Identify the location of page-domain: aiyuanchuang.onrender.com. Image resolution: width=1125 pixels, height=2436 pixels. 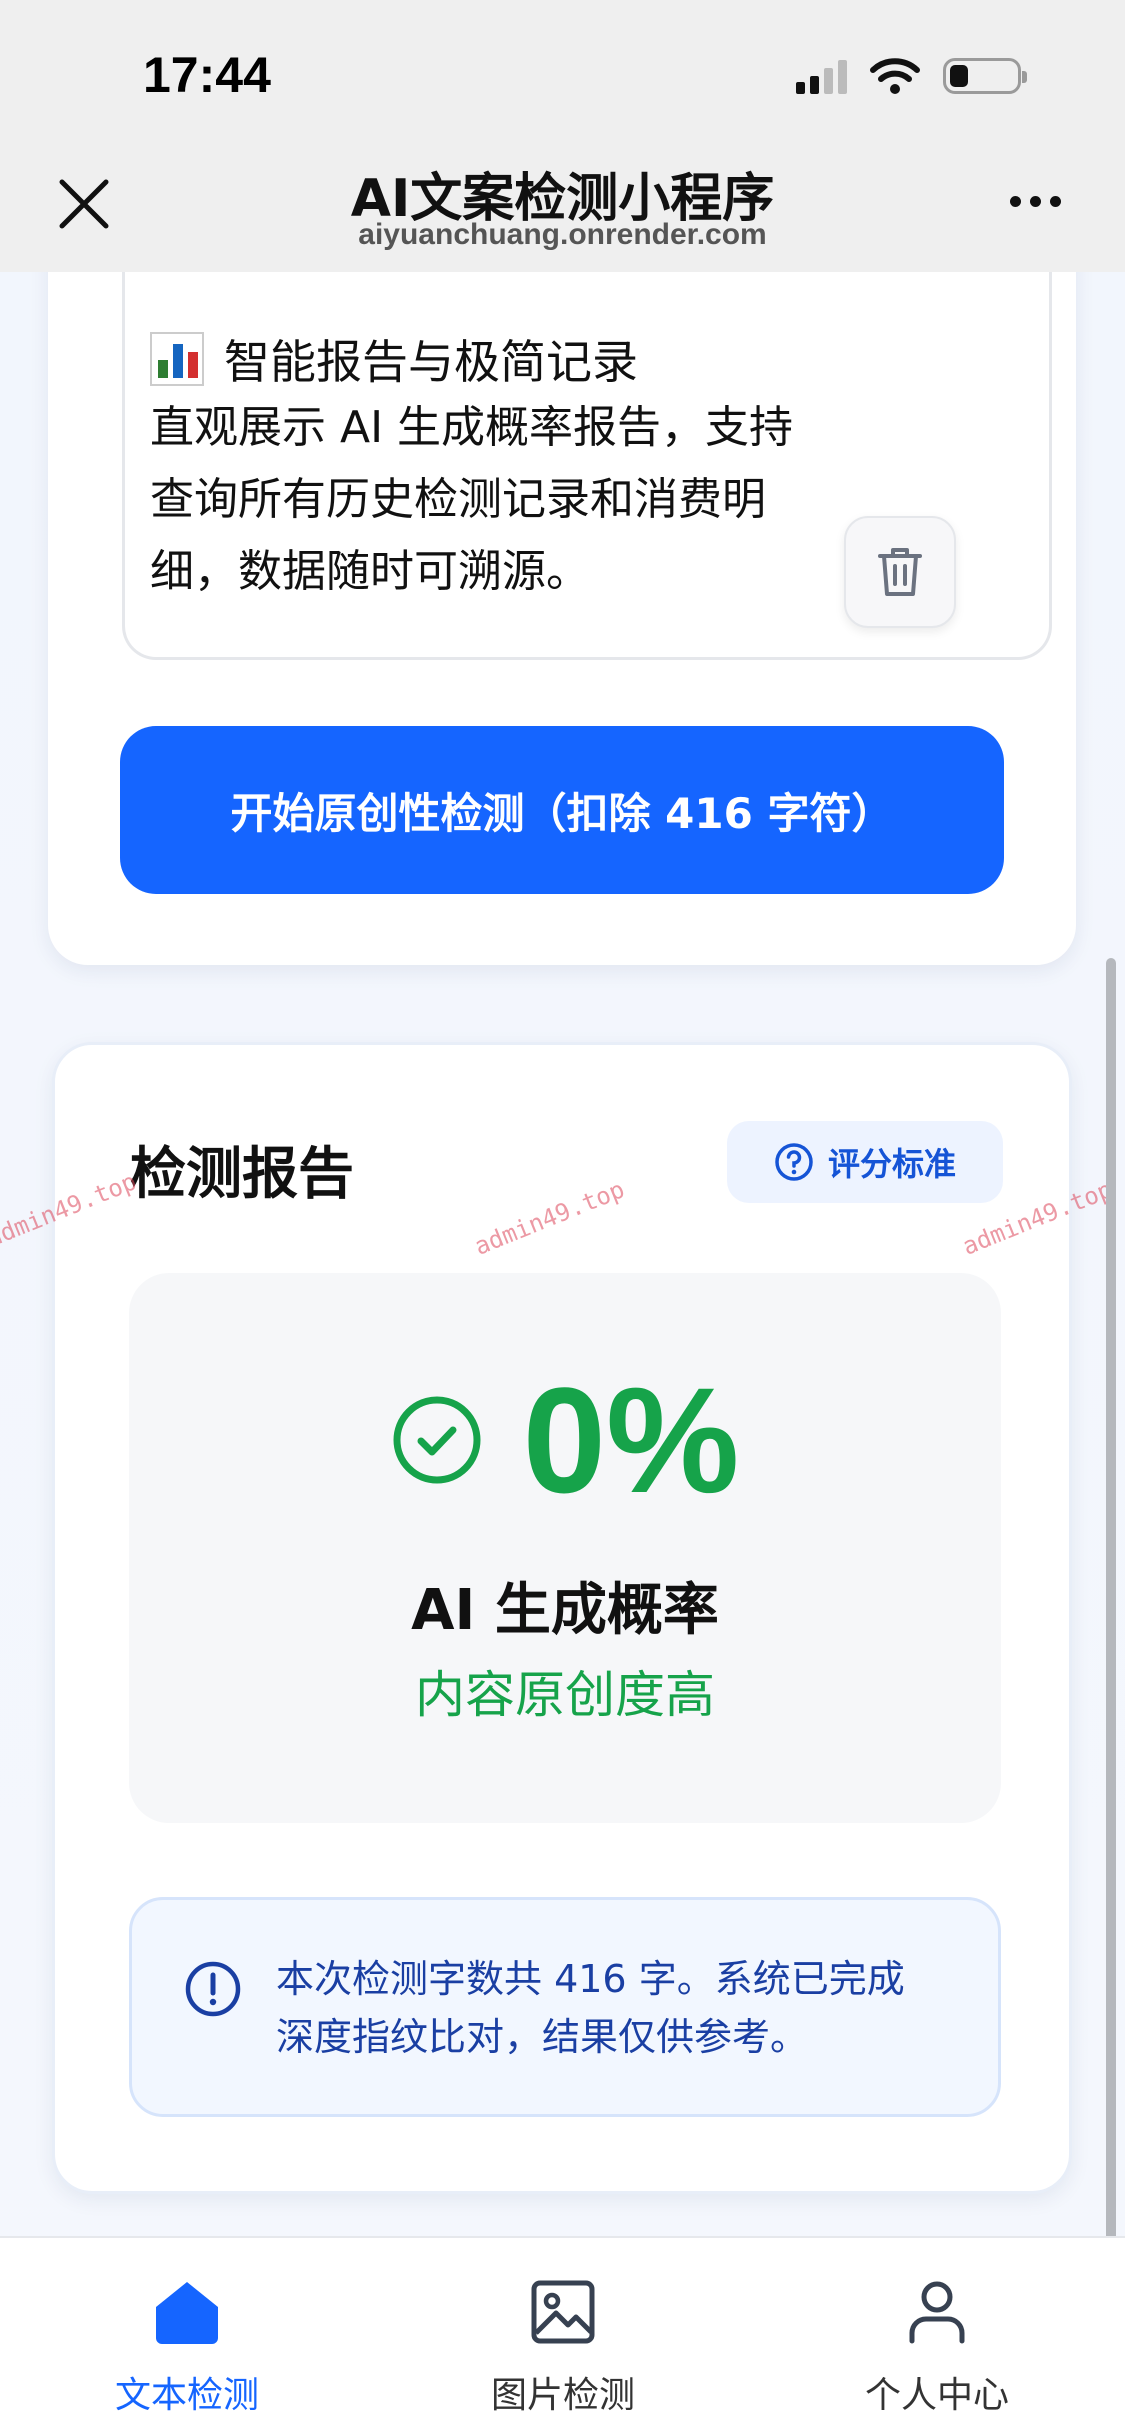
(562, 234).